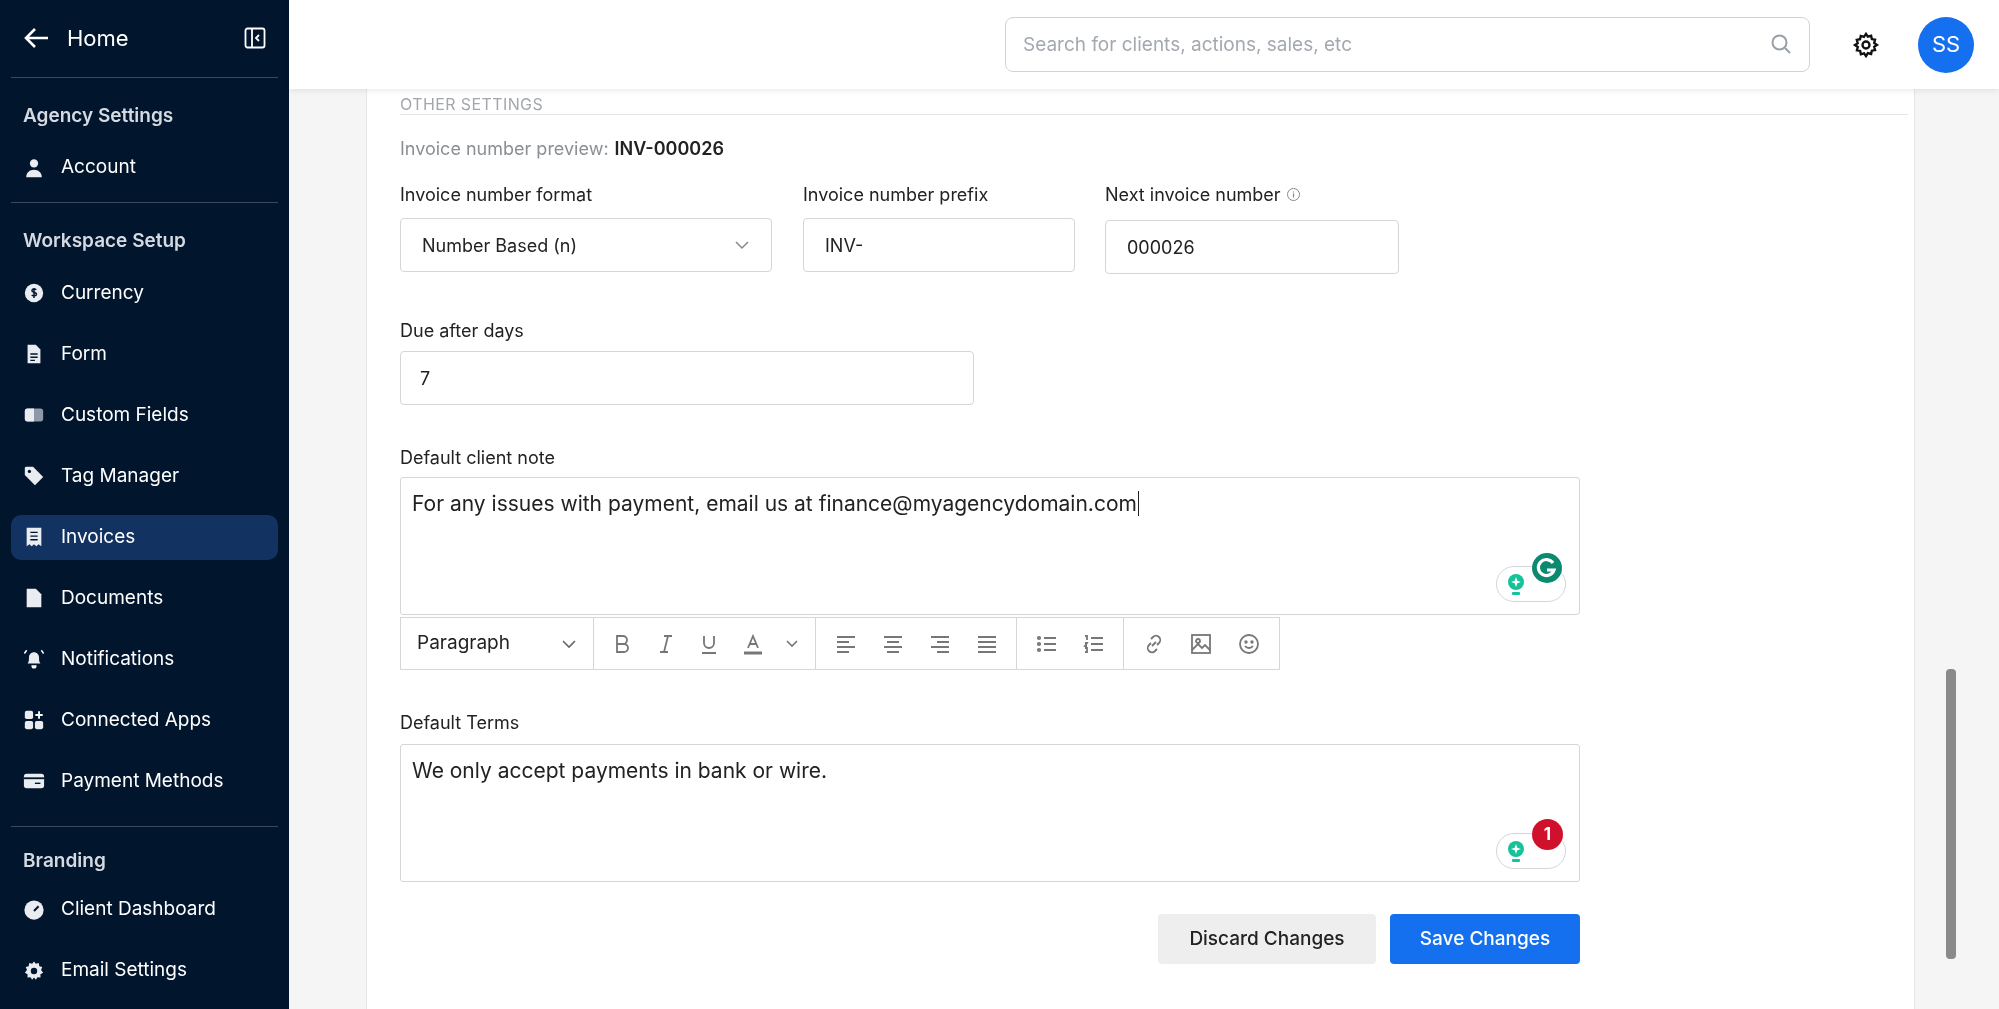  Describe the element at coordinates (144, 598) in the screenshot. I see `sidebar-item: Documents` at that location.